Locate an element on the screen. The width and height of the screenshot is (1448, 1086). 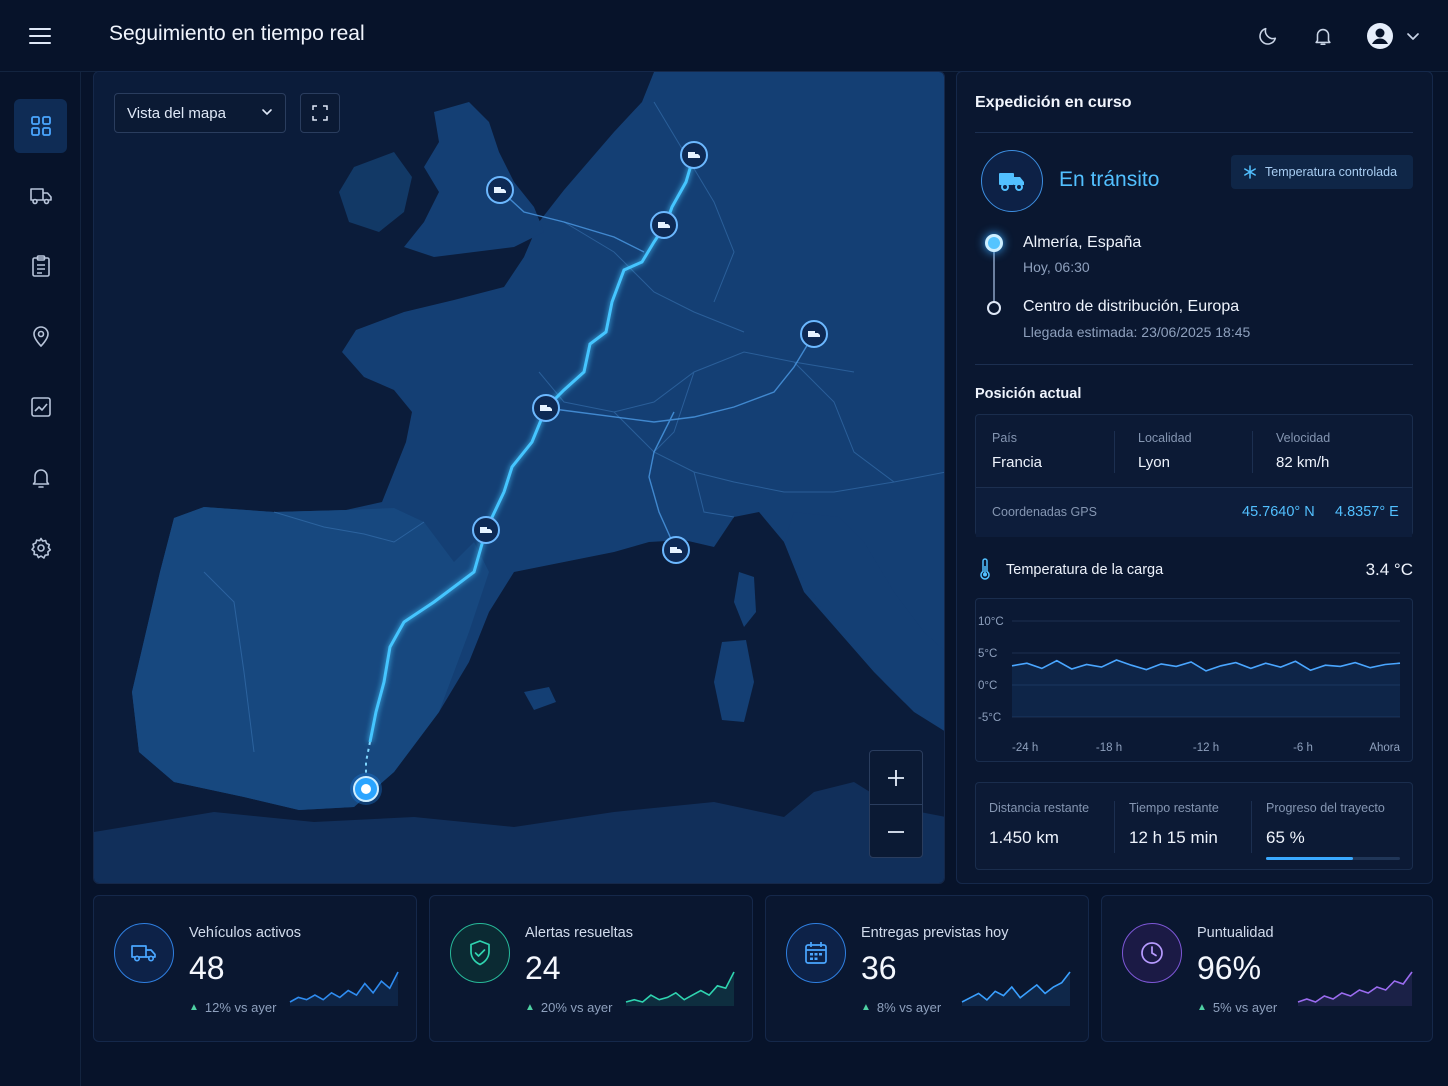
position-title: Posición actual is located at coordinates (1028, 394).